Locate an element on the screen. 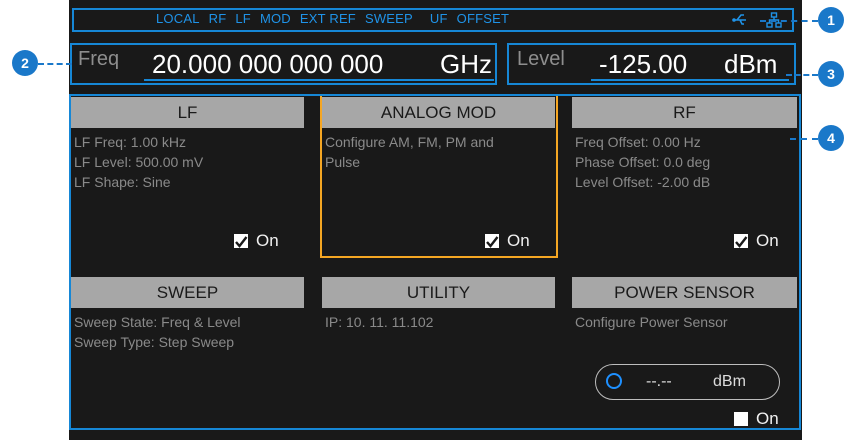  level-unit: dBm is located at coordinates (751, 64).